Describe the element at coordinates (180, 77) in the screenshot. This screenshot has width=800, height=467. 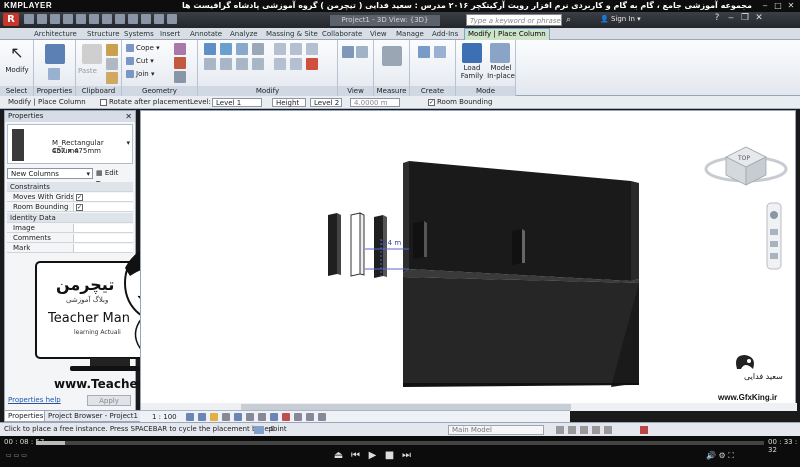
I see `wall-joins-icon` at that location.